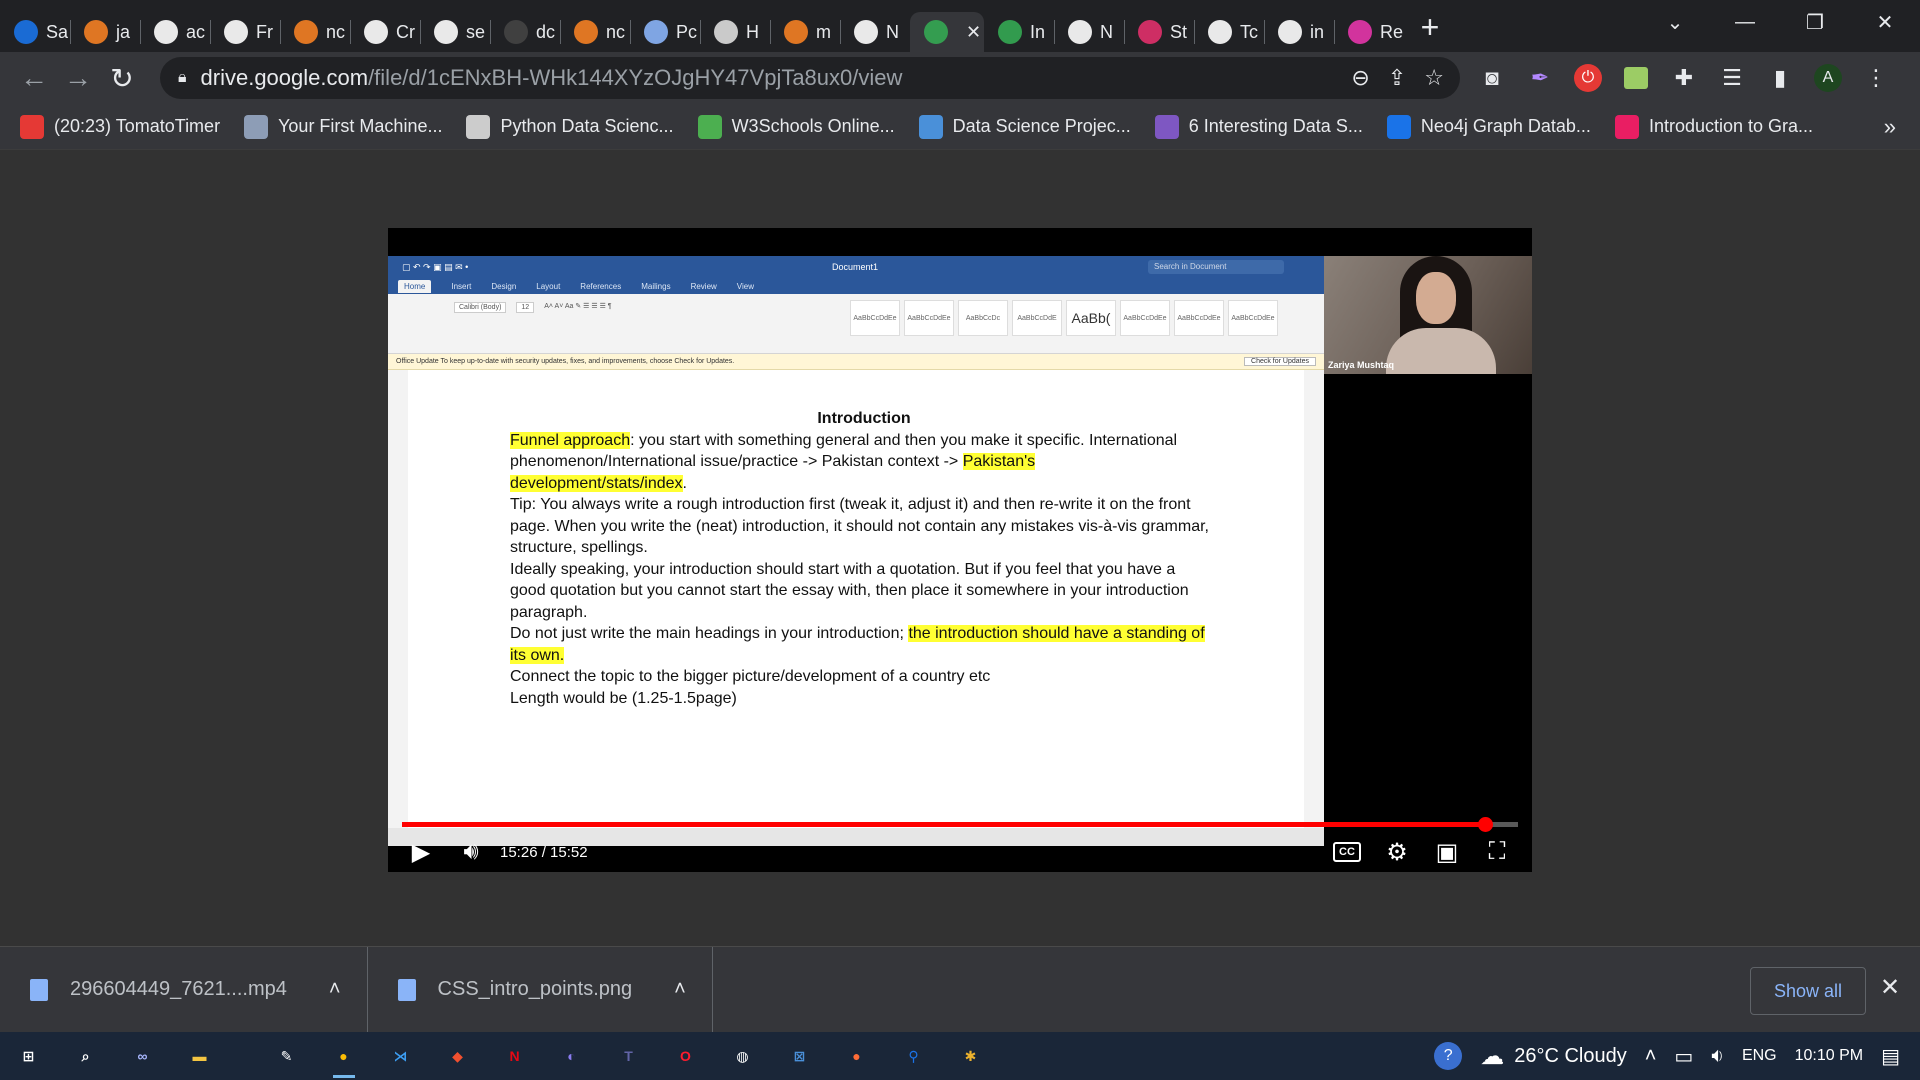 Image resolution: width=1920 pixels, height=1080 pixels. Describe the element at coordinates (1675, 22) in the screenshot. I see `tab-search-icon: ⌄` at that location.